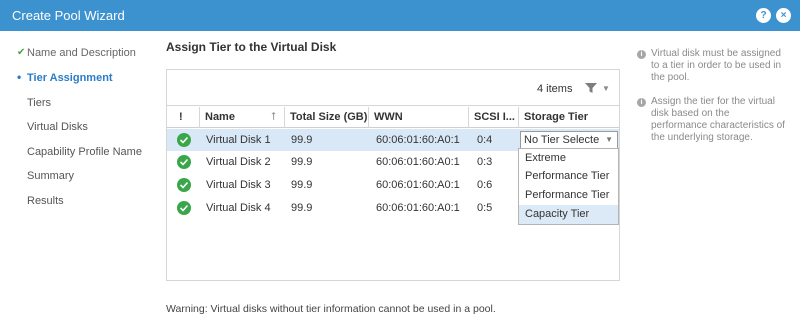 This screenshot has width=800, height=330. What do you see at coordinates (251, 47) in the screenshot?
I see `page-title: Assign Tier to the Virtual Disk` at bounding box center [251, 47].